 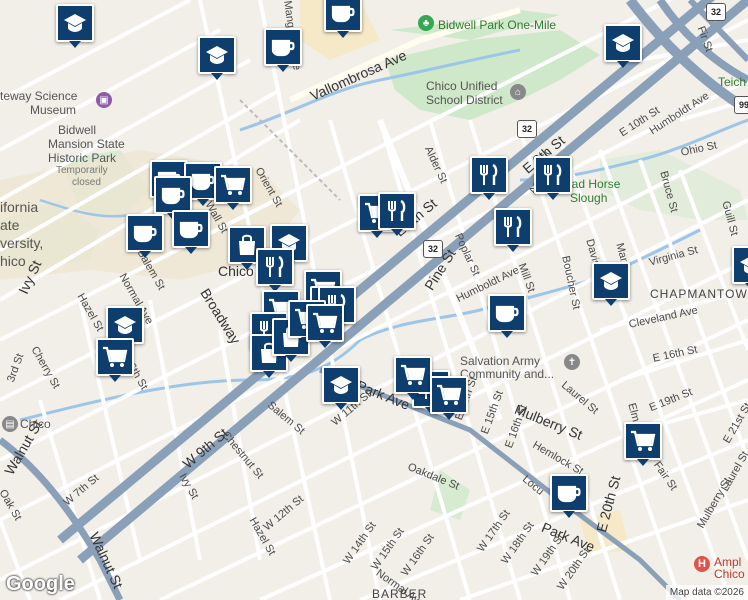 I want to click on train-station-icon: ▤, so click(x=10, y=424).